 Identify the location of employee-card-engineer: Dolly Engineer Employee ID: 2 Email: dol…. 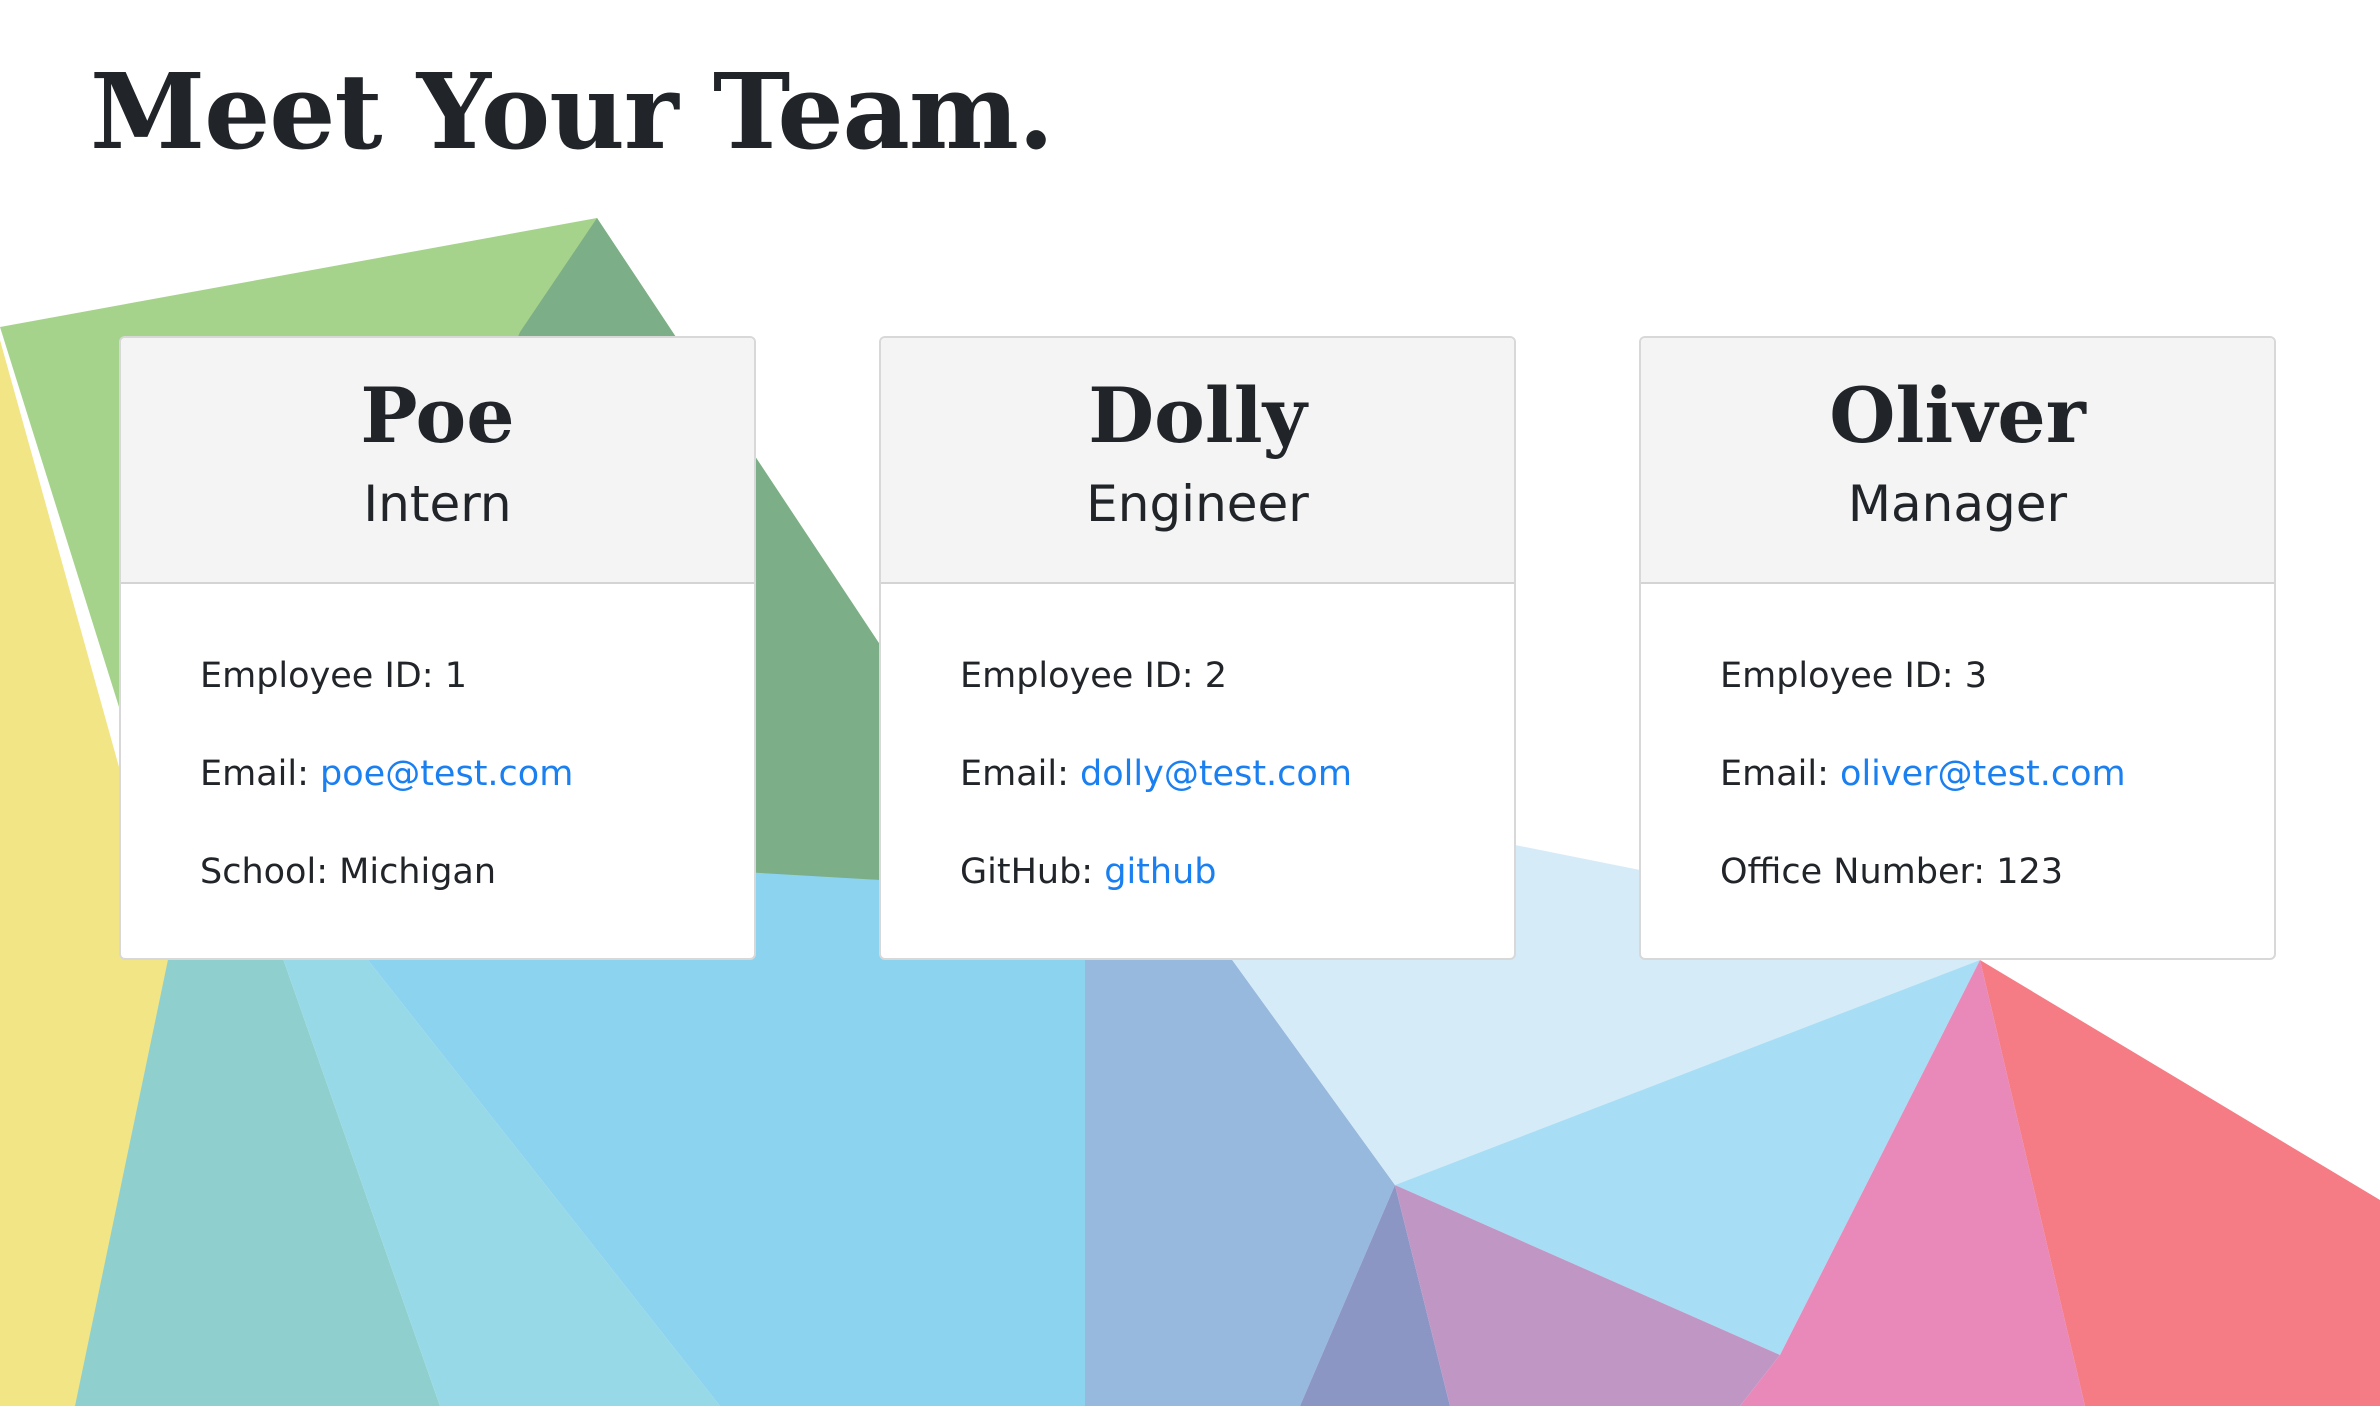
(1197, 648).